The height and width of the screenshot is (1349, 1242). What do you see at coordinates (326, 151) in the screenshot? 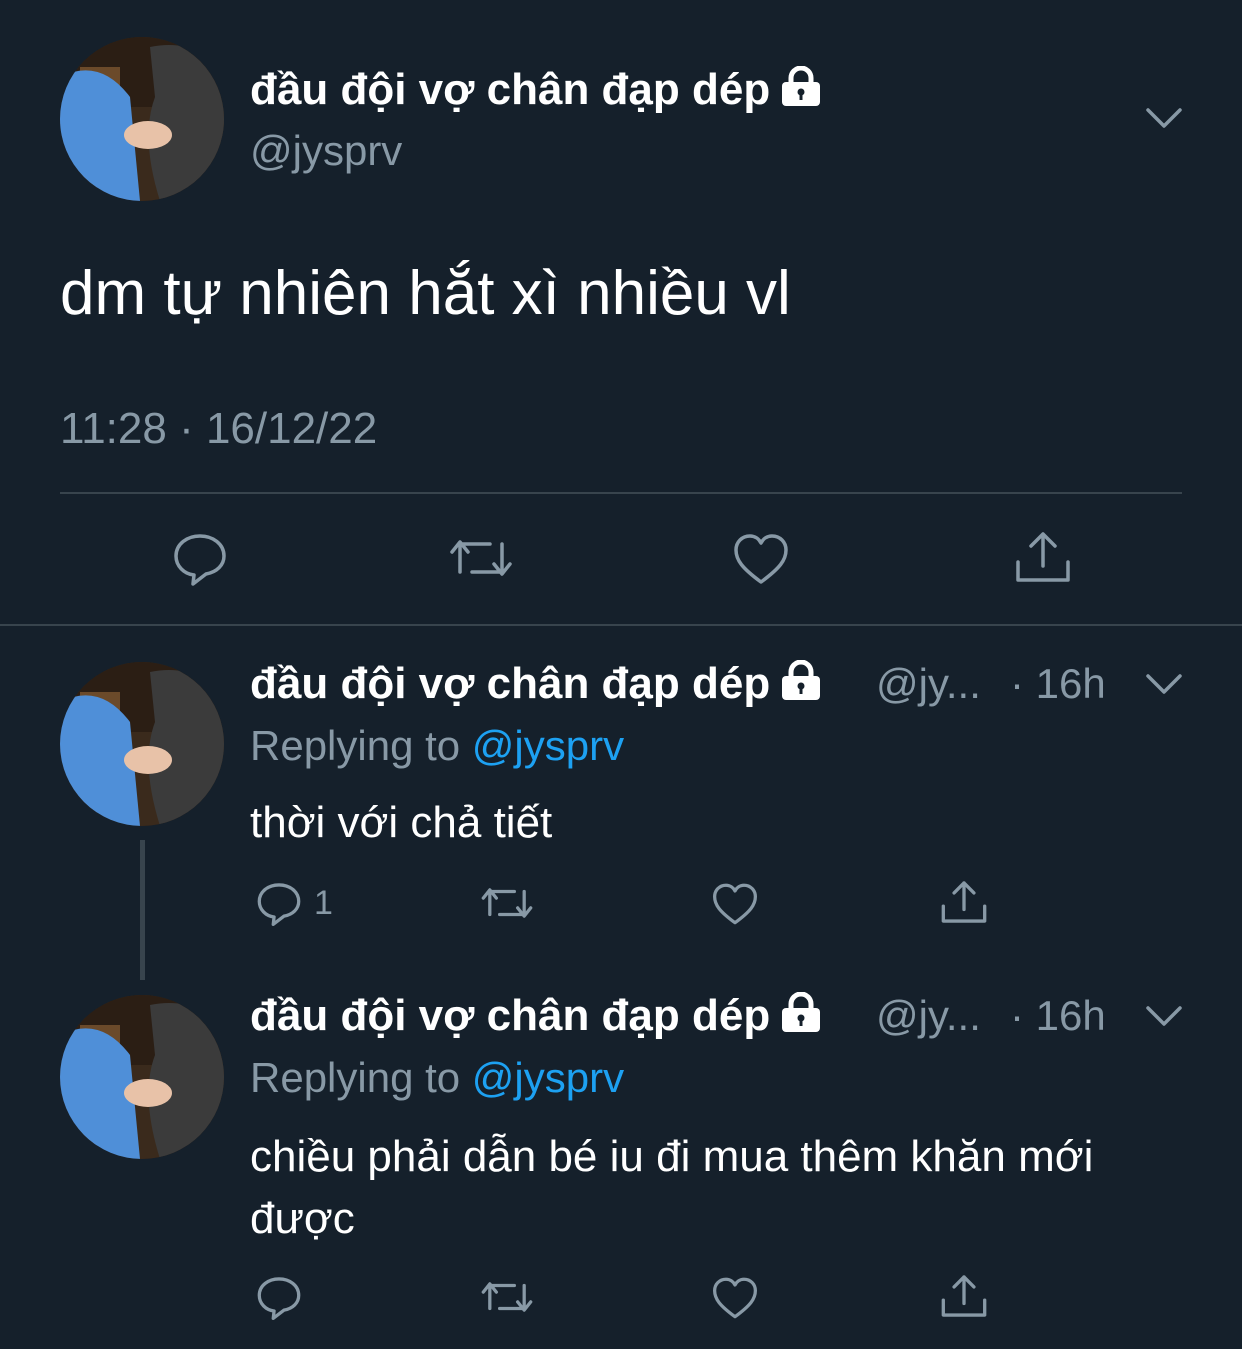
I see `handle: @jysprv` at bounding box center [326, 151].